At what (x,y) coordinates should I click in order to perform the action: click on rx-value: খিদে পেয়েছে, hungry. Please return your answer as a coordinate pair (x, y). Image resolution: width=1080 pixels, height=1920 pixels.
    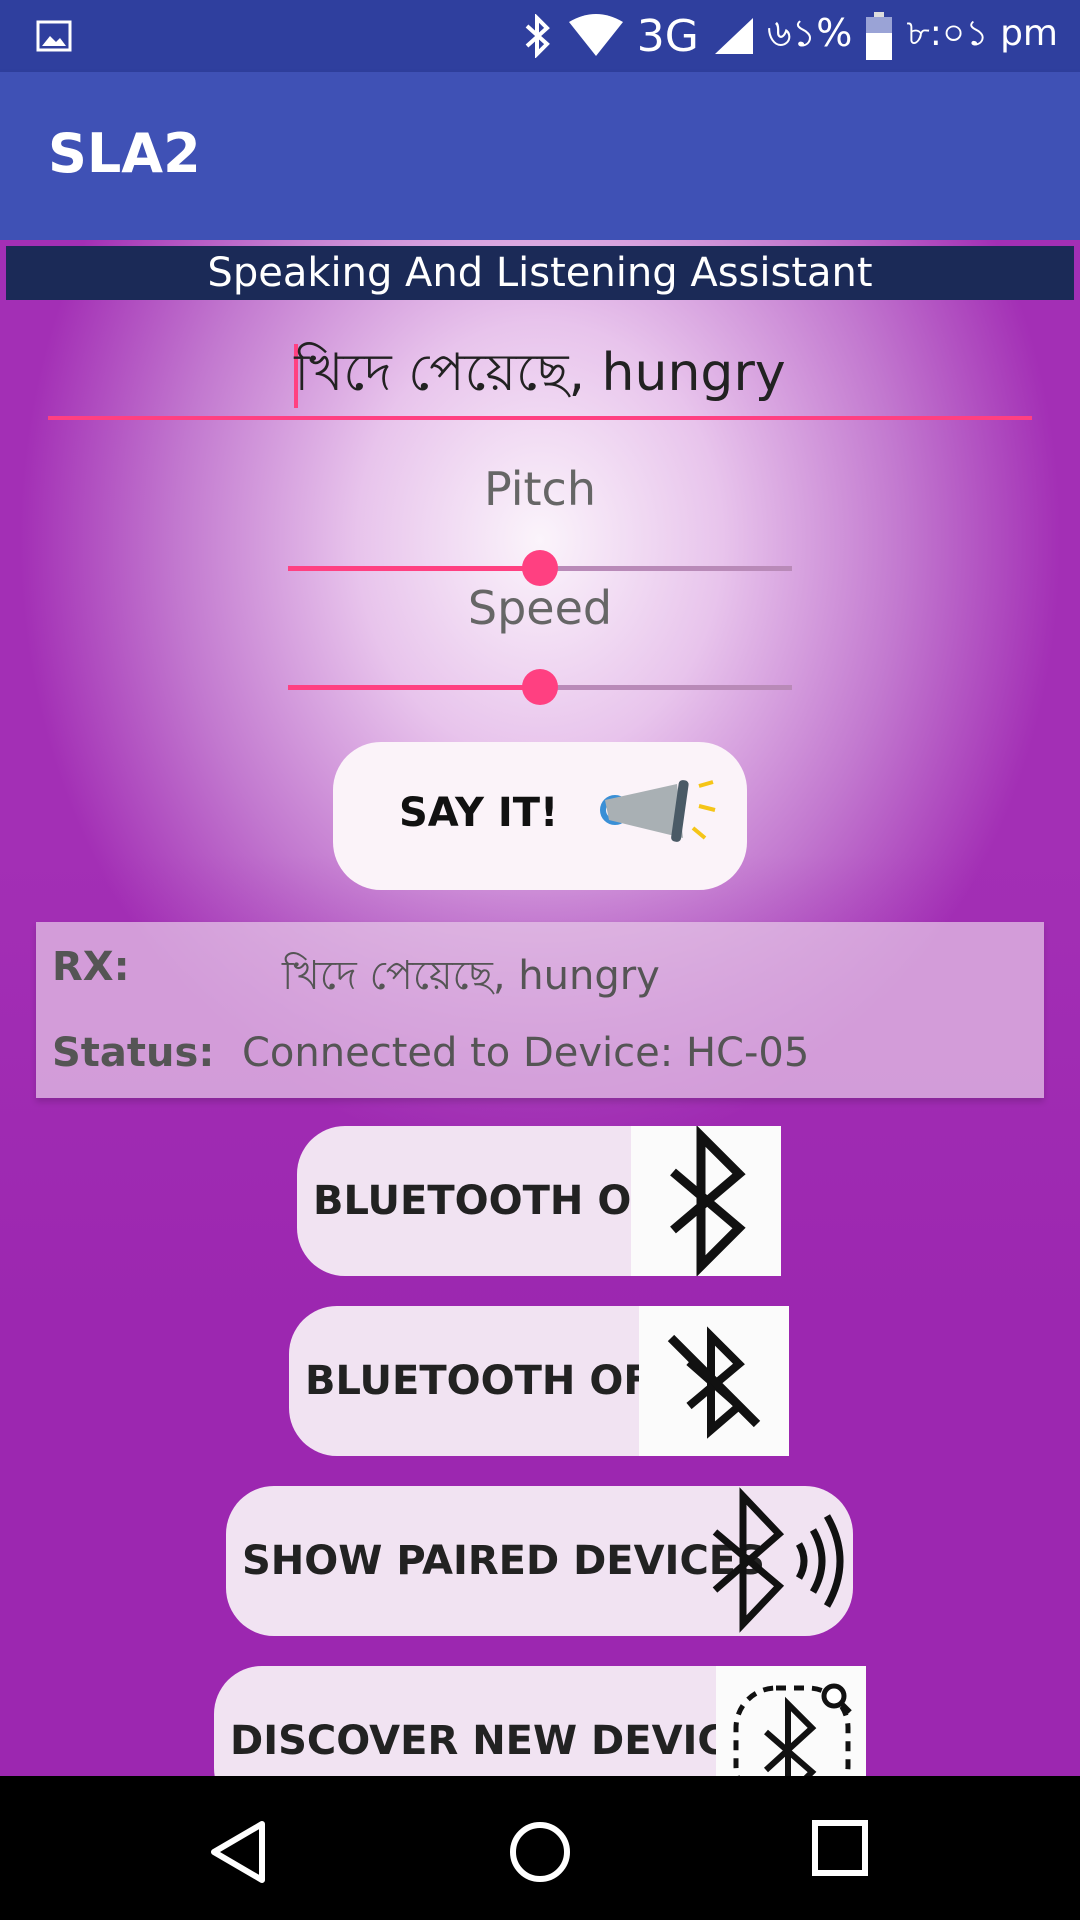
    Looking at the image, I should click on (471, 976).